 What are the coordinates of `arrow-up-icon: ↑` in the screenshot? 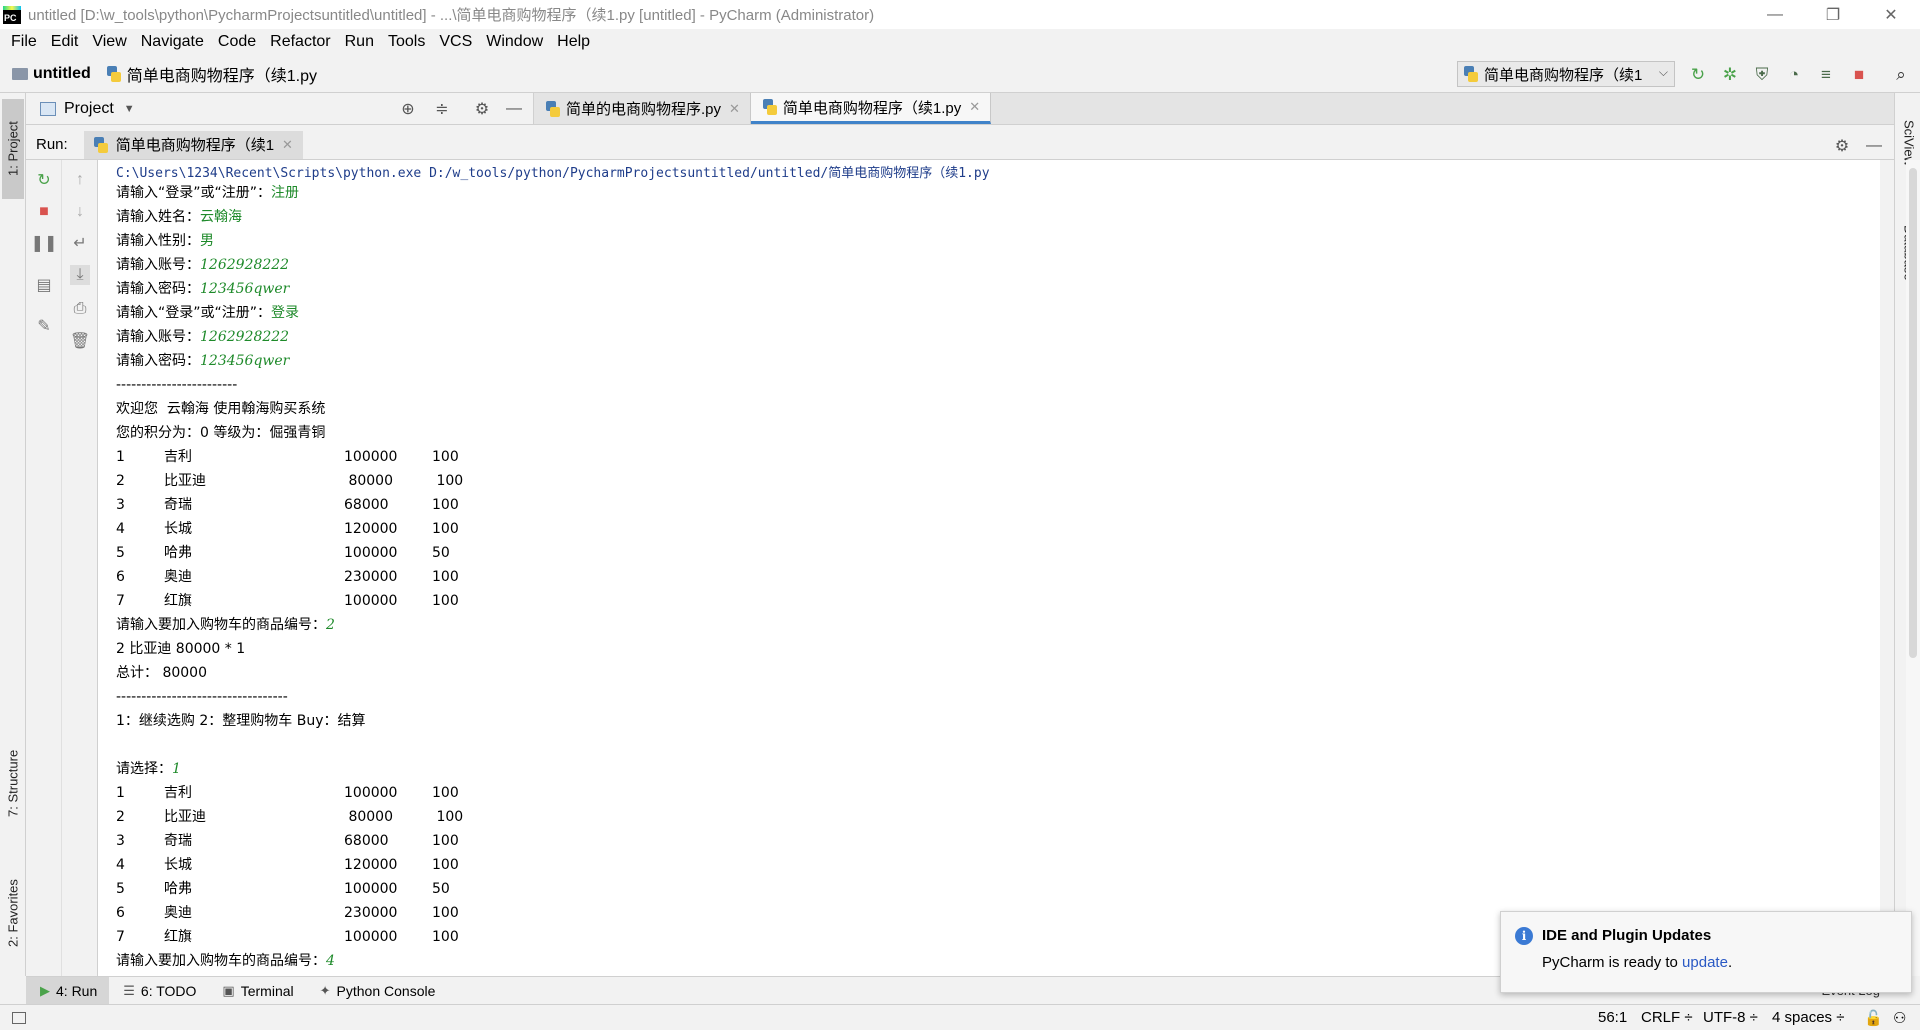 It's located at (80, 180).